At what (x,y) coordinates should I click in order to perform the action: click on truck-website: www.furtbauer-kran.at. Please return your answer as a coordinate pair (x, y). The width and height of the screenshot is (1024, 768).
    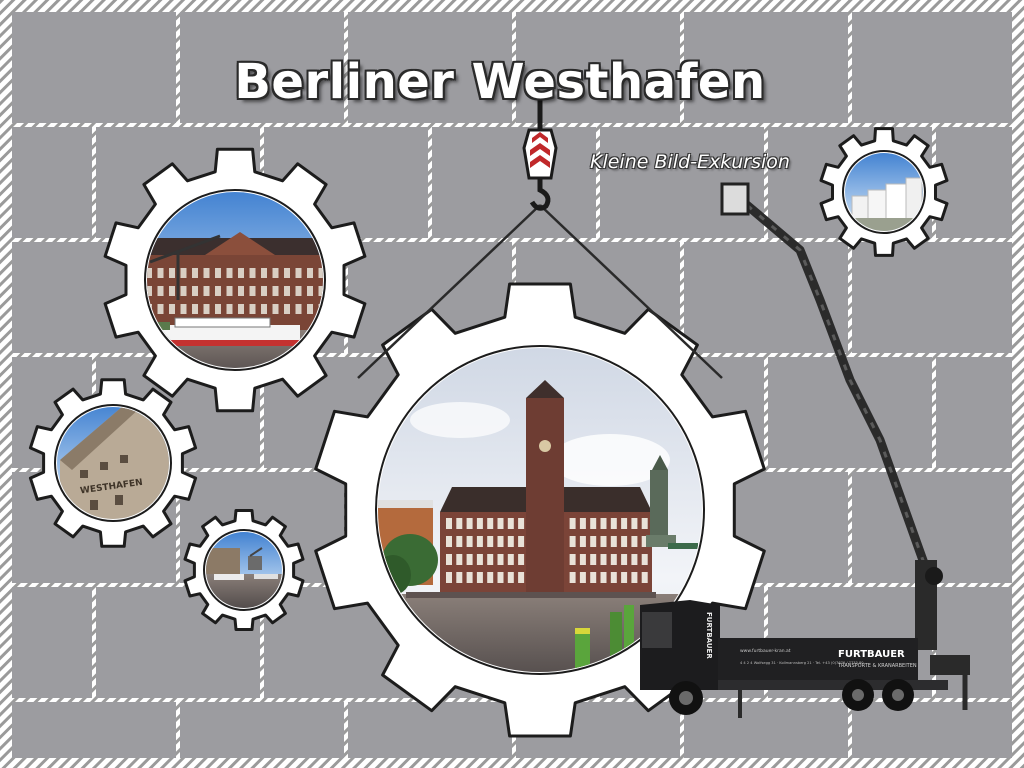
    Looking at the image, I should click on (765, 651).